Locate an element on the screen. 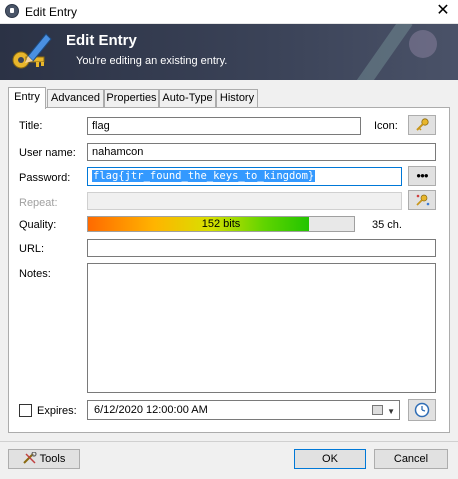 The image size is (458, 479). banner-decoration-icon is located at coordinates (396, 52).